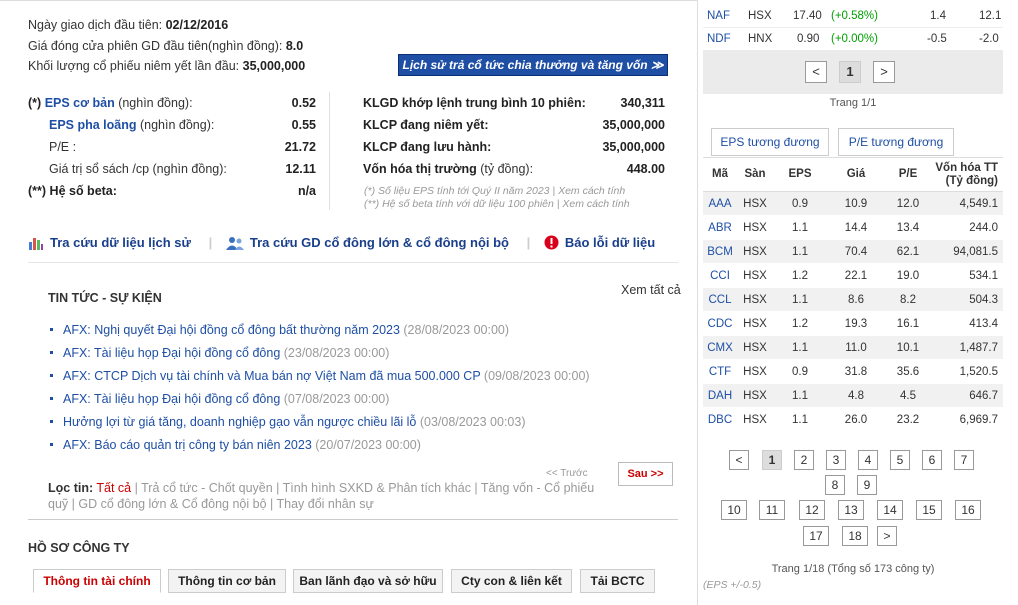 This screenshot has height=605, width=1018. What do you see at coordinates (836, 460) in the screenshot?
I see `peer-page-3: 3` at bounding box center [836, 460].